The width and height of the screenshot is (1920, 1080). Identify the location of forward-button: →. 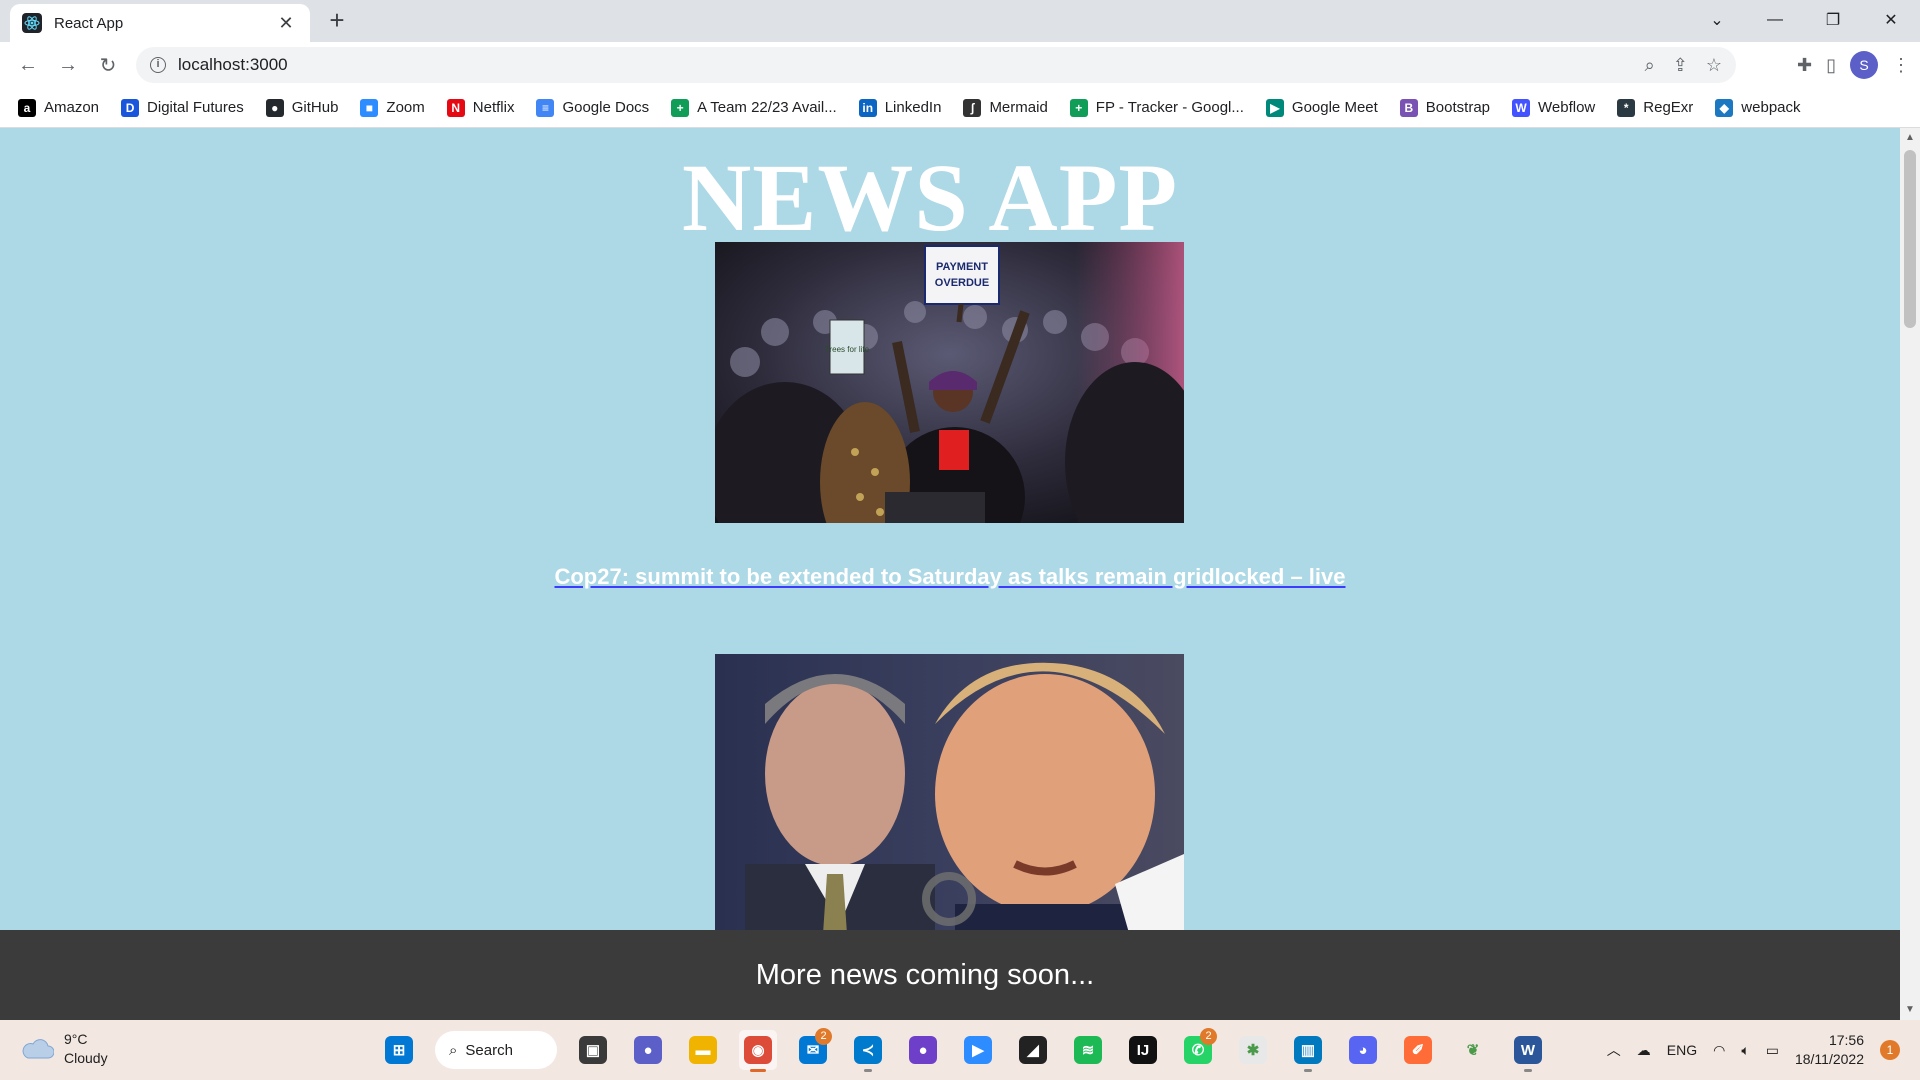
(68, 65).